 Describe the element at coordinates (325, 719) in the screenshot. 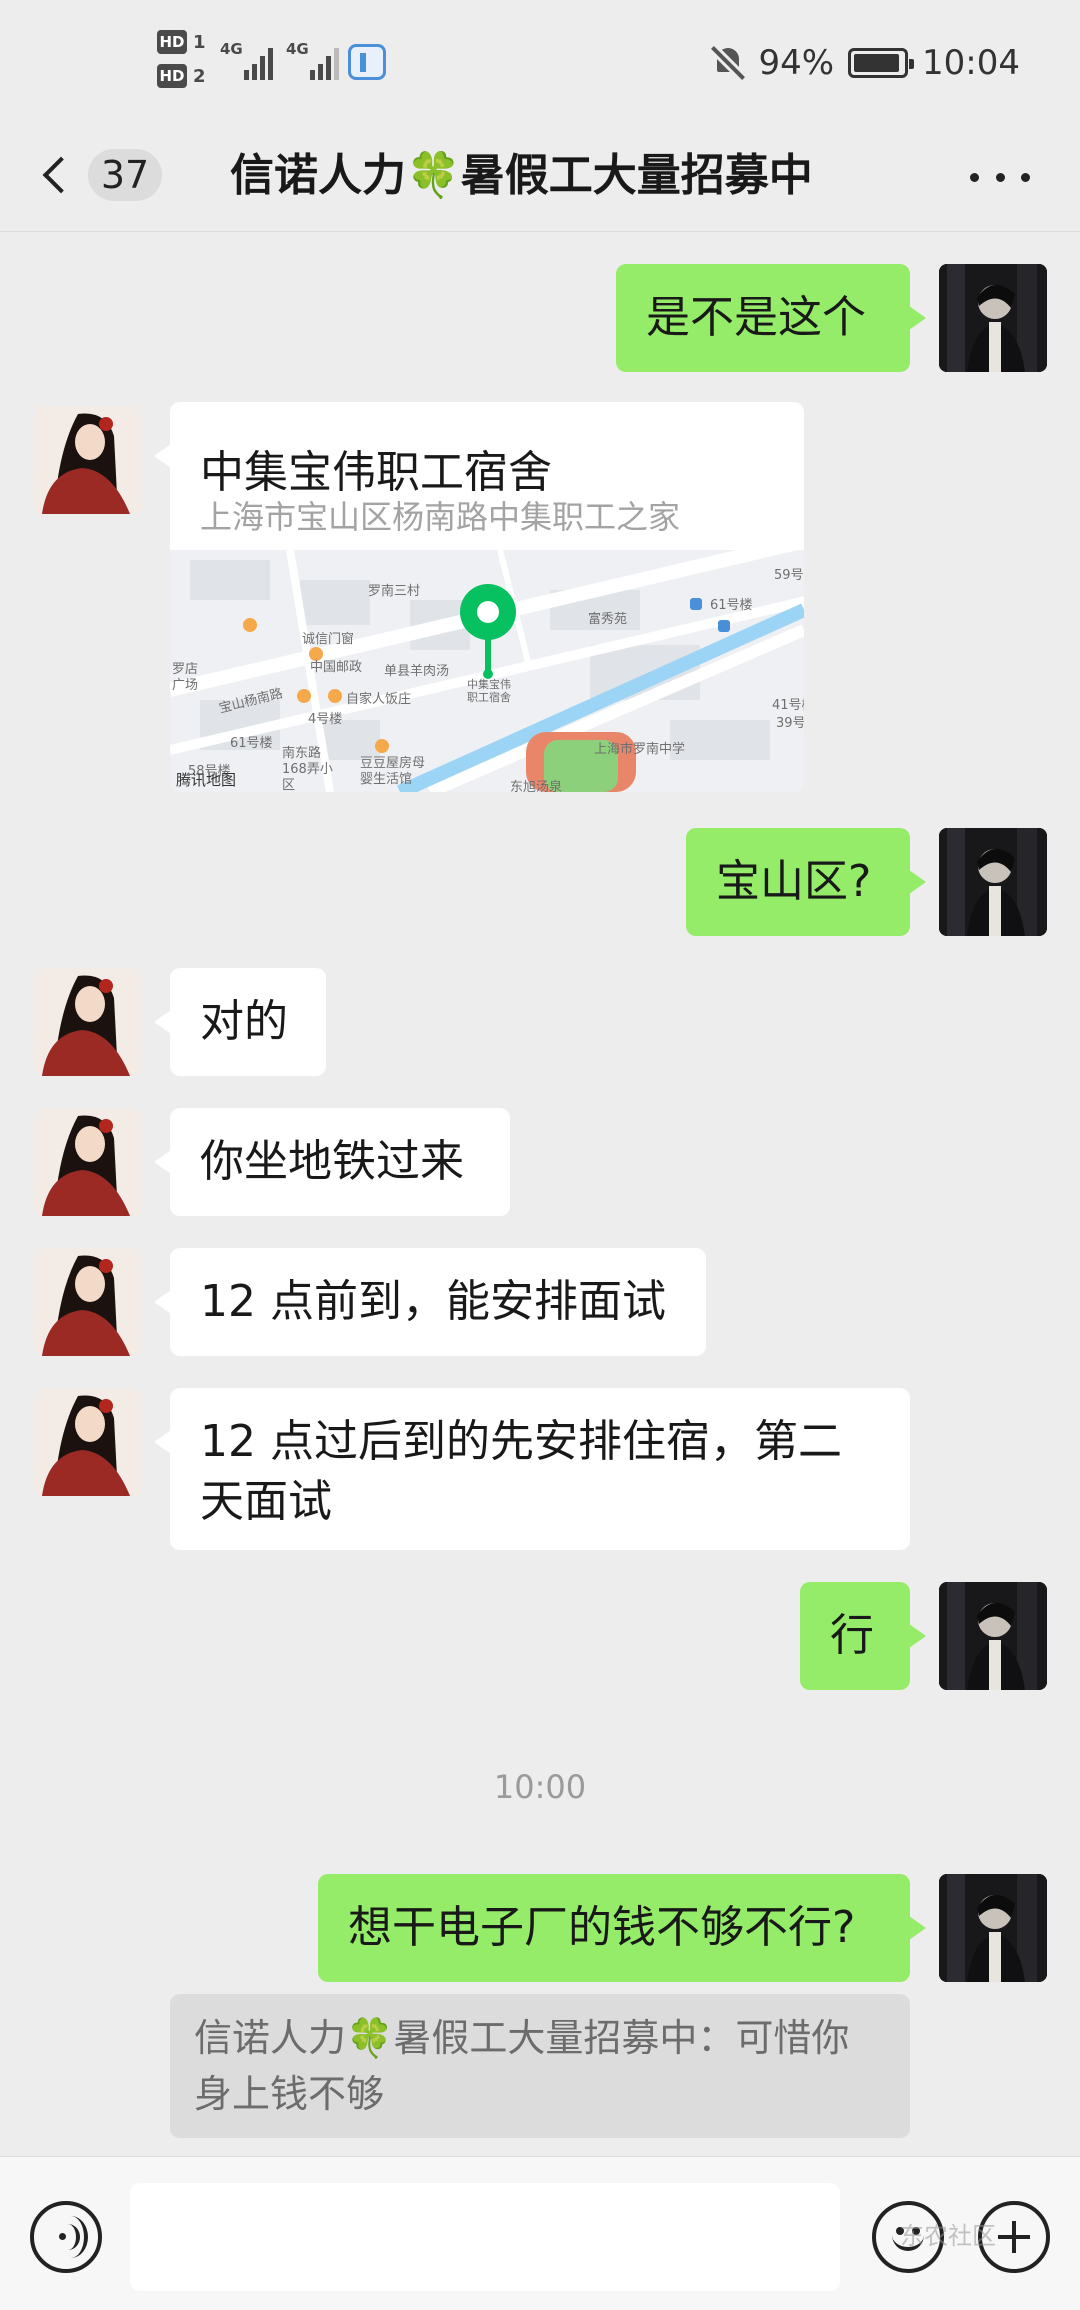

I see `map-label: 4号楼` at that location.